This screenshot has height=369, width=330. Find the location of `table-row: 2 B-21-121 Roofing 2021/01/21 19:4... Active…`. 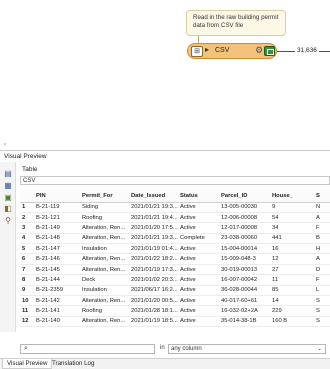

table-row: 2 B-21-121 Roofing 2021/01/21 19:4... Active… is located at coordinates (175, 218).